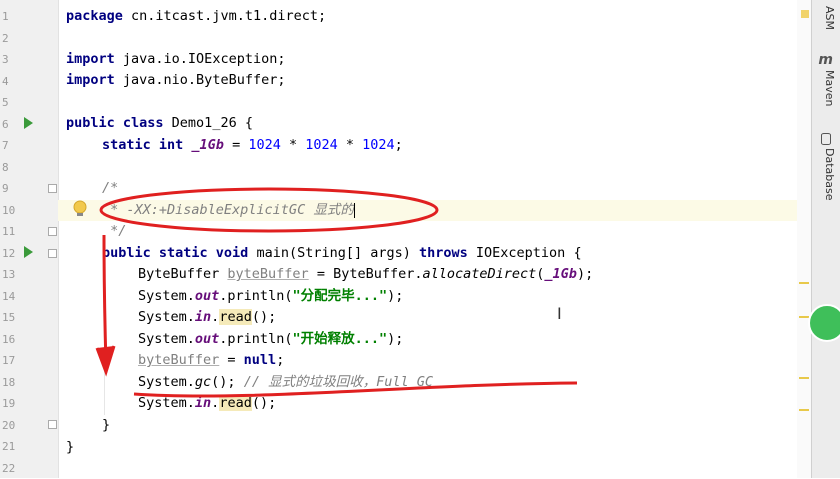  I want to click on line-number: 5, so click(5, 102).